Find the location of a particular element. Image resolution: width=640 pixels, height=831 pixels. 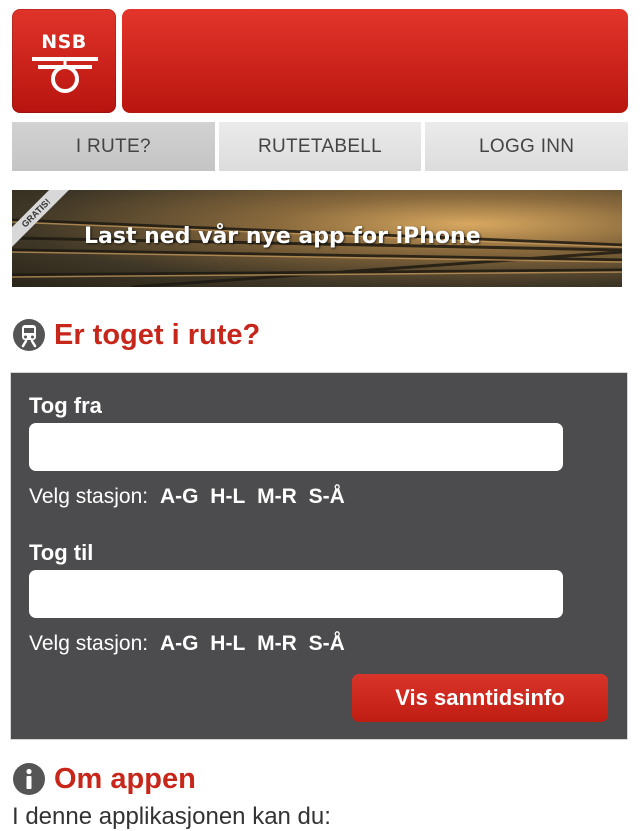

about-section-heading: Om appen is located at coordinates (104, 779).